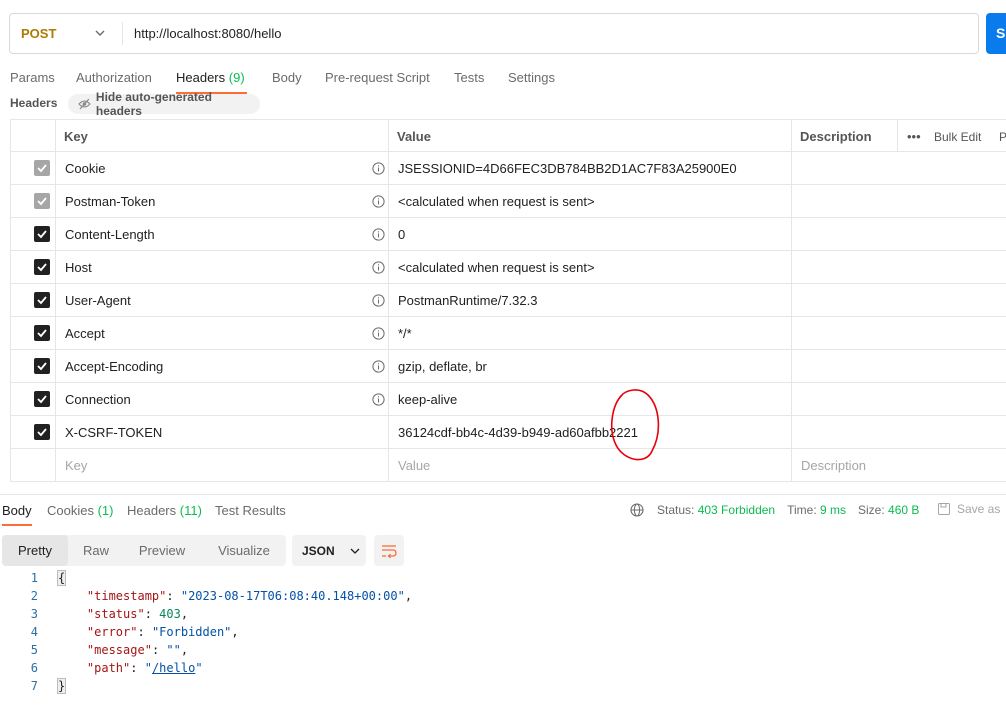 The height and width of the screenshot is (721, 1006). I want to click on line-number: 6, so click(34, 668).